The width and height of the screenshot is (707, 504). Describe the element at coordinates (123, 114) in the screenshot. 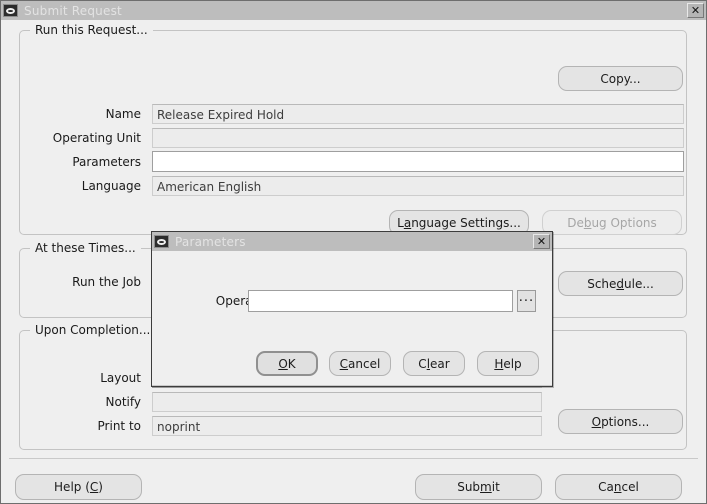

I see `name-label: Name` at that location.